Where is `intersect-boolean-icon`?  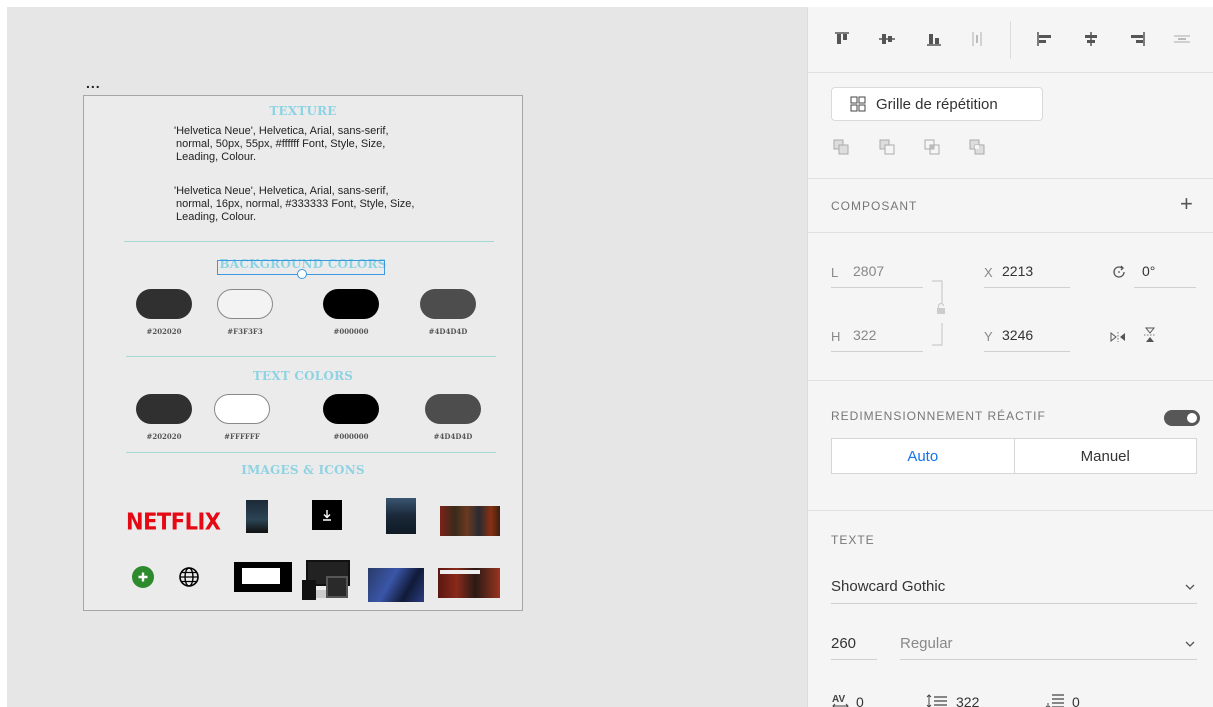 intersect-boolean-icon is located at coordinates (932, 147).